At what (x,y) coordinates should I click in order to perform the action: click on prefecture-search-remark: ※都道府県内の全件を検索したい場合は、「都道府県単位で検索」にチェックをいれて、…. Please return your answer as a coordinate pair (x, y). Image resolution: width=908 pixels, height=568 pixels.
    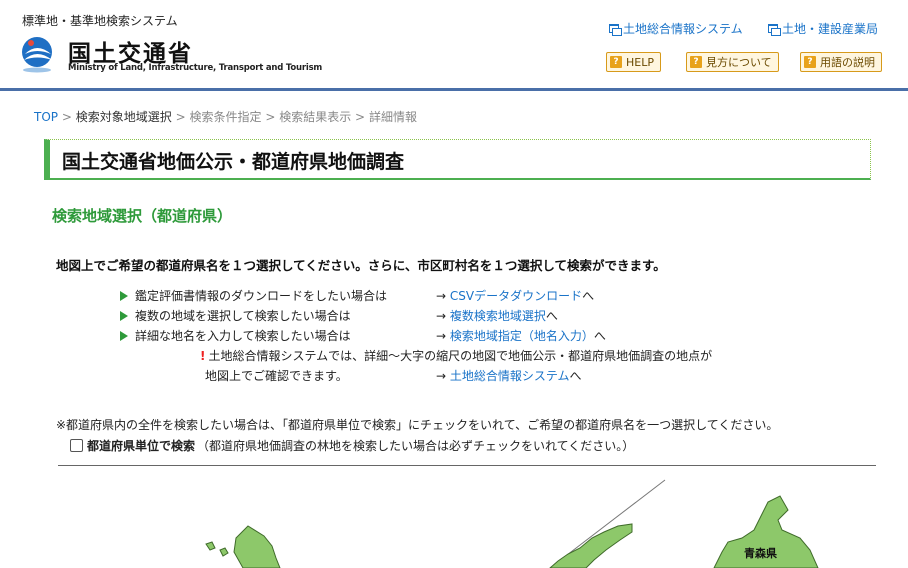
    Looking at the image, I should click on (417, 425).